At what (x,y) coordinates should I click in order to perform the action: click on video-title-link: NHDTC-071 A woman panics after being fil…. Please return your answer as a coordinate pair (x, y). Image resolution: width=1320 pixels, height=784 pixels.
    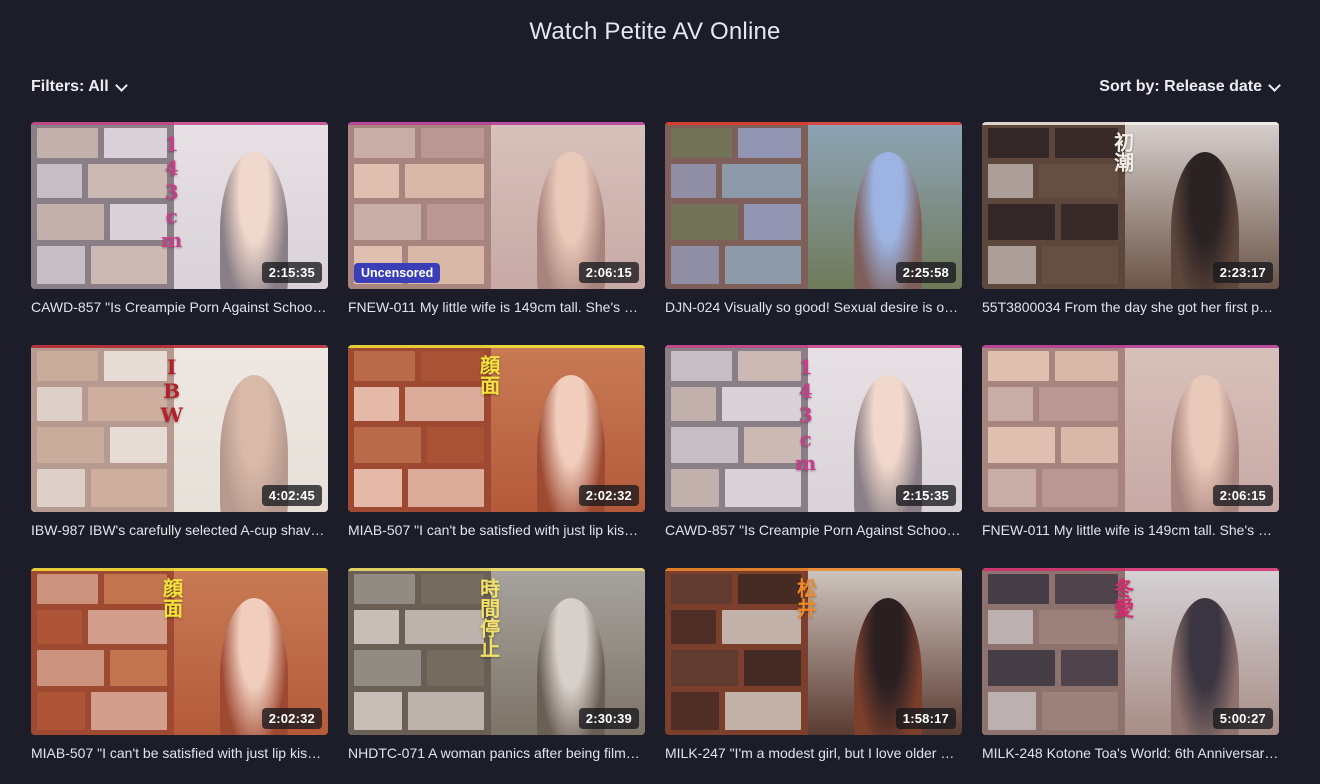
    Looking at the image, I should click on (496, 753).